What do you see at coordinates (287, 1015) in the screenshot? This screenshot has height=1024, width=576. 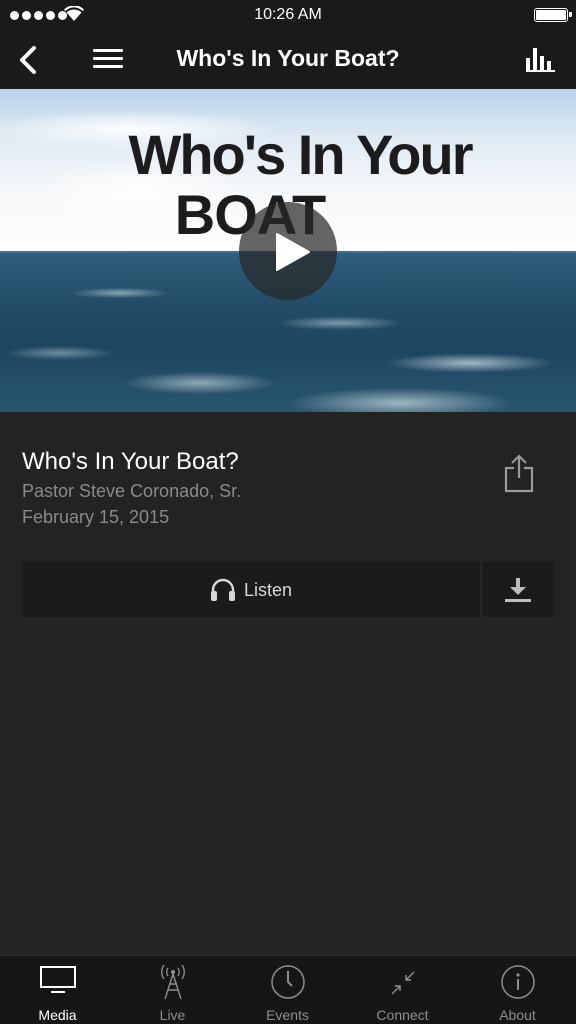 I see `tab-label: Events` at bounding box center [287, 1015].